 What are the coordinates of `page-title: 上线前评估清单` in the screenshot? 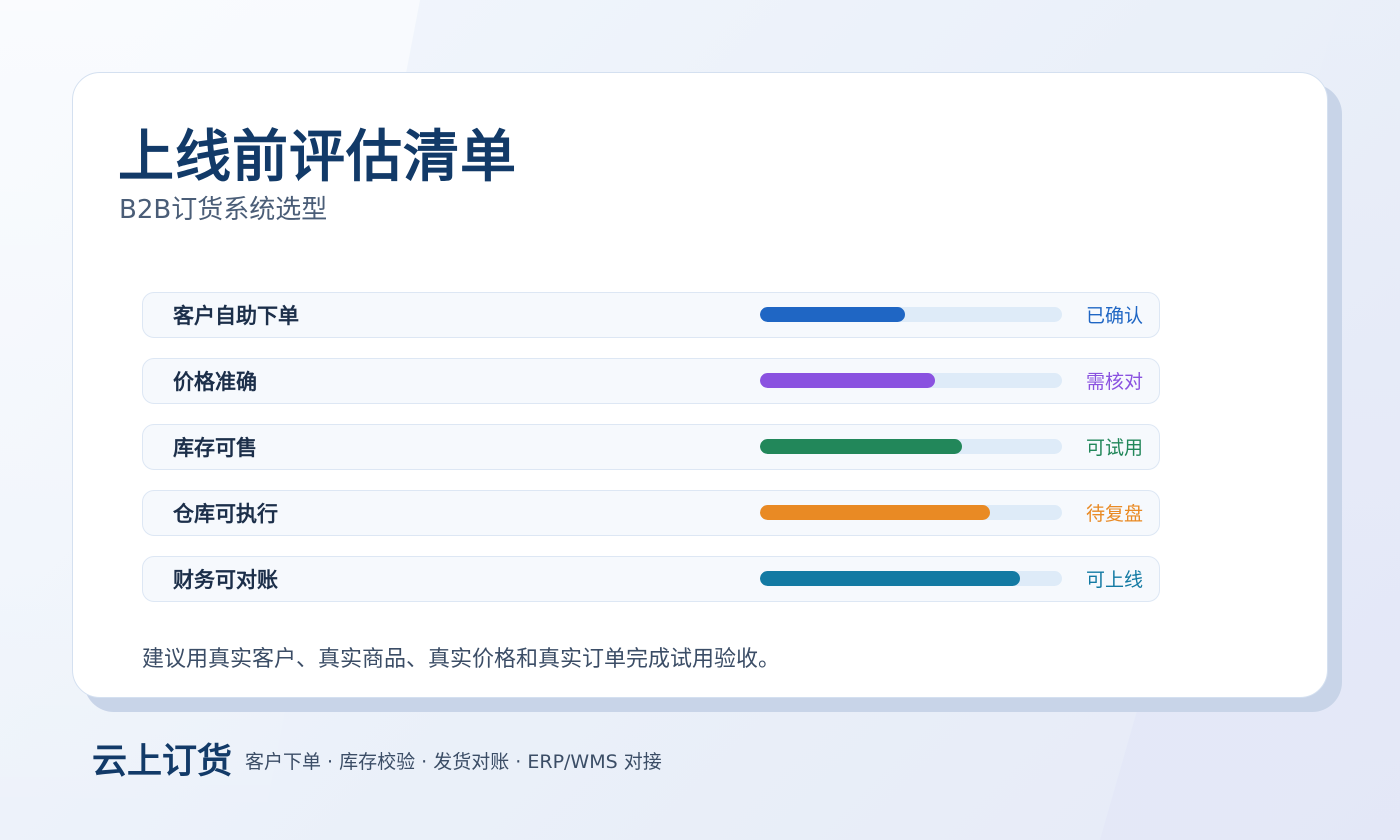 It's located at (317, 157).